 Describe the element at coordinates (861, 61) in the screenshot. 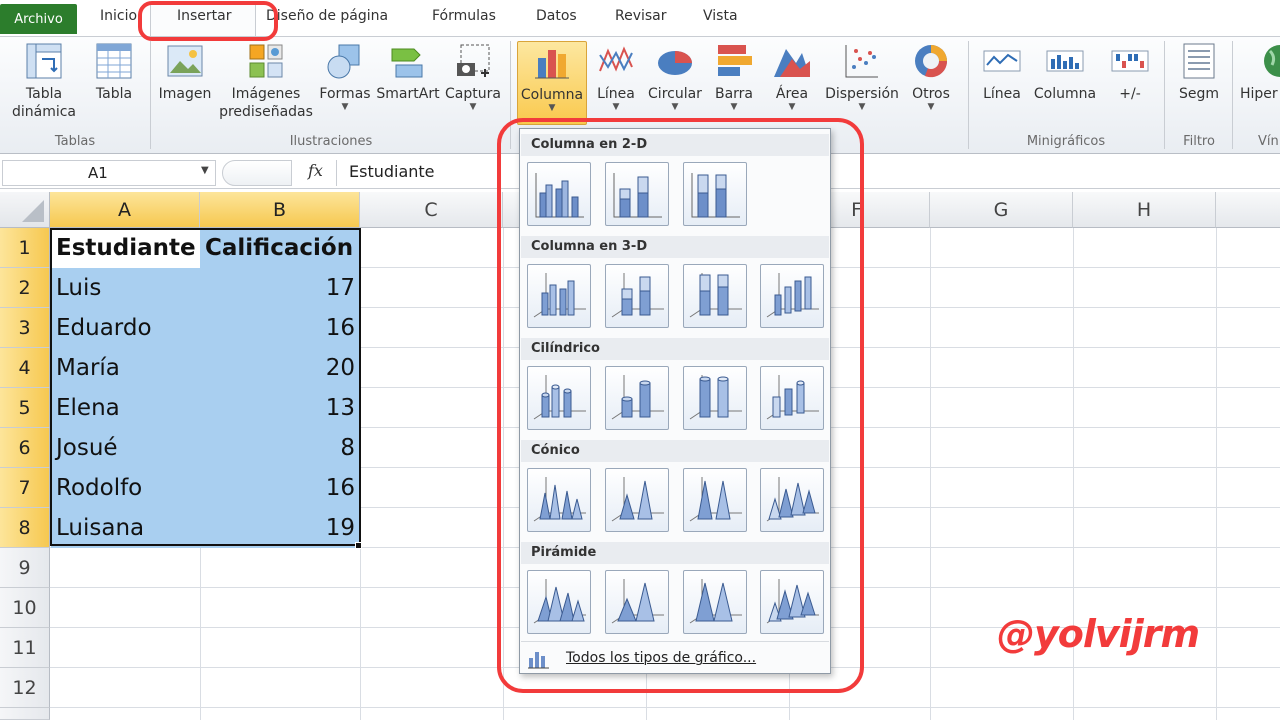

I see `scatter-chart-icon` at that location.